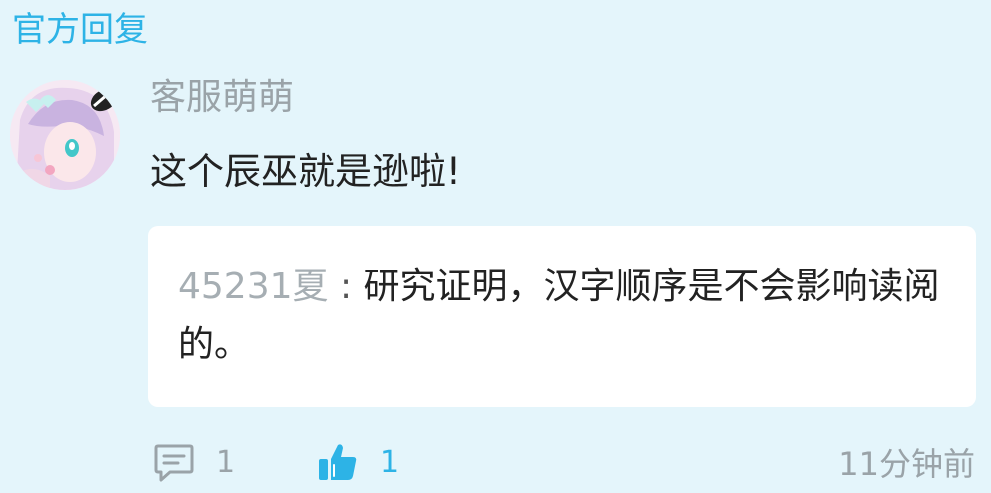 The image size is (991, 493). I want to click on quoted-author: 45231夏, so click(253, 286).